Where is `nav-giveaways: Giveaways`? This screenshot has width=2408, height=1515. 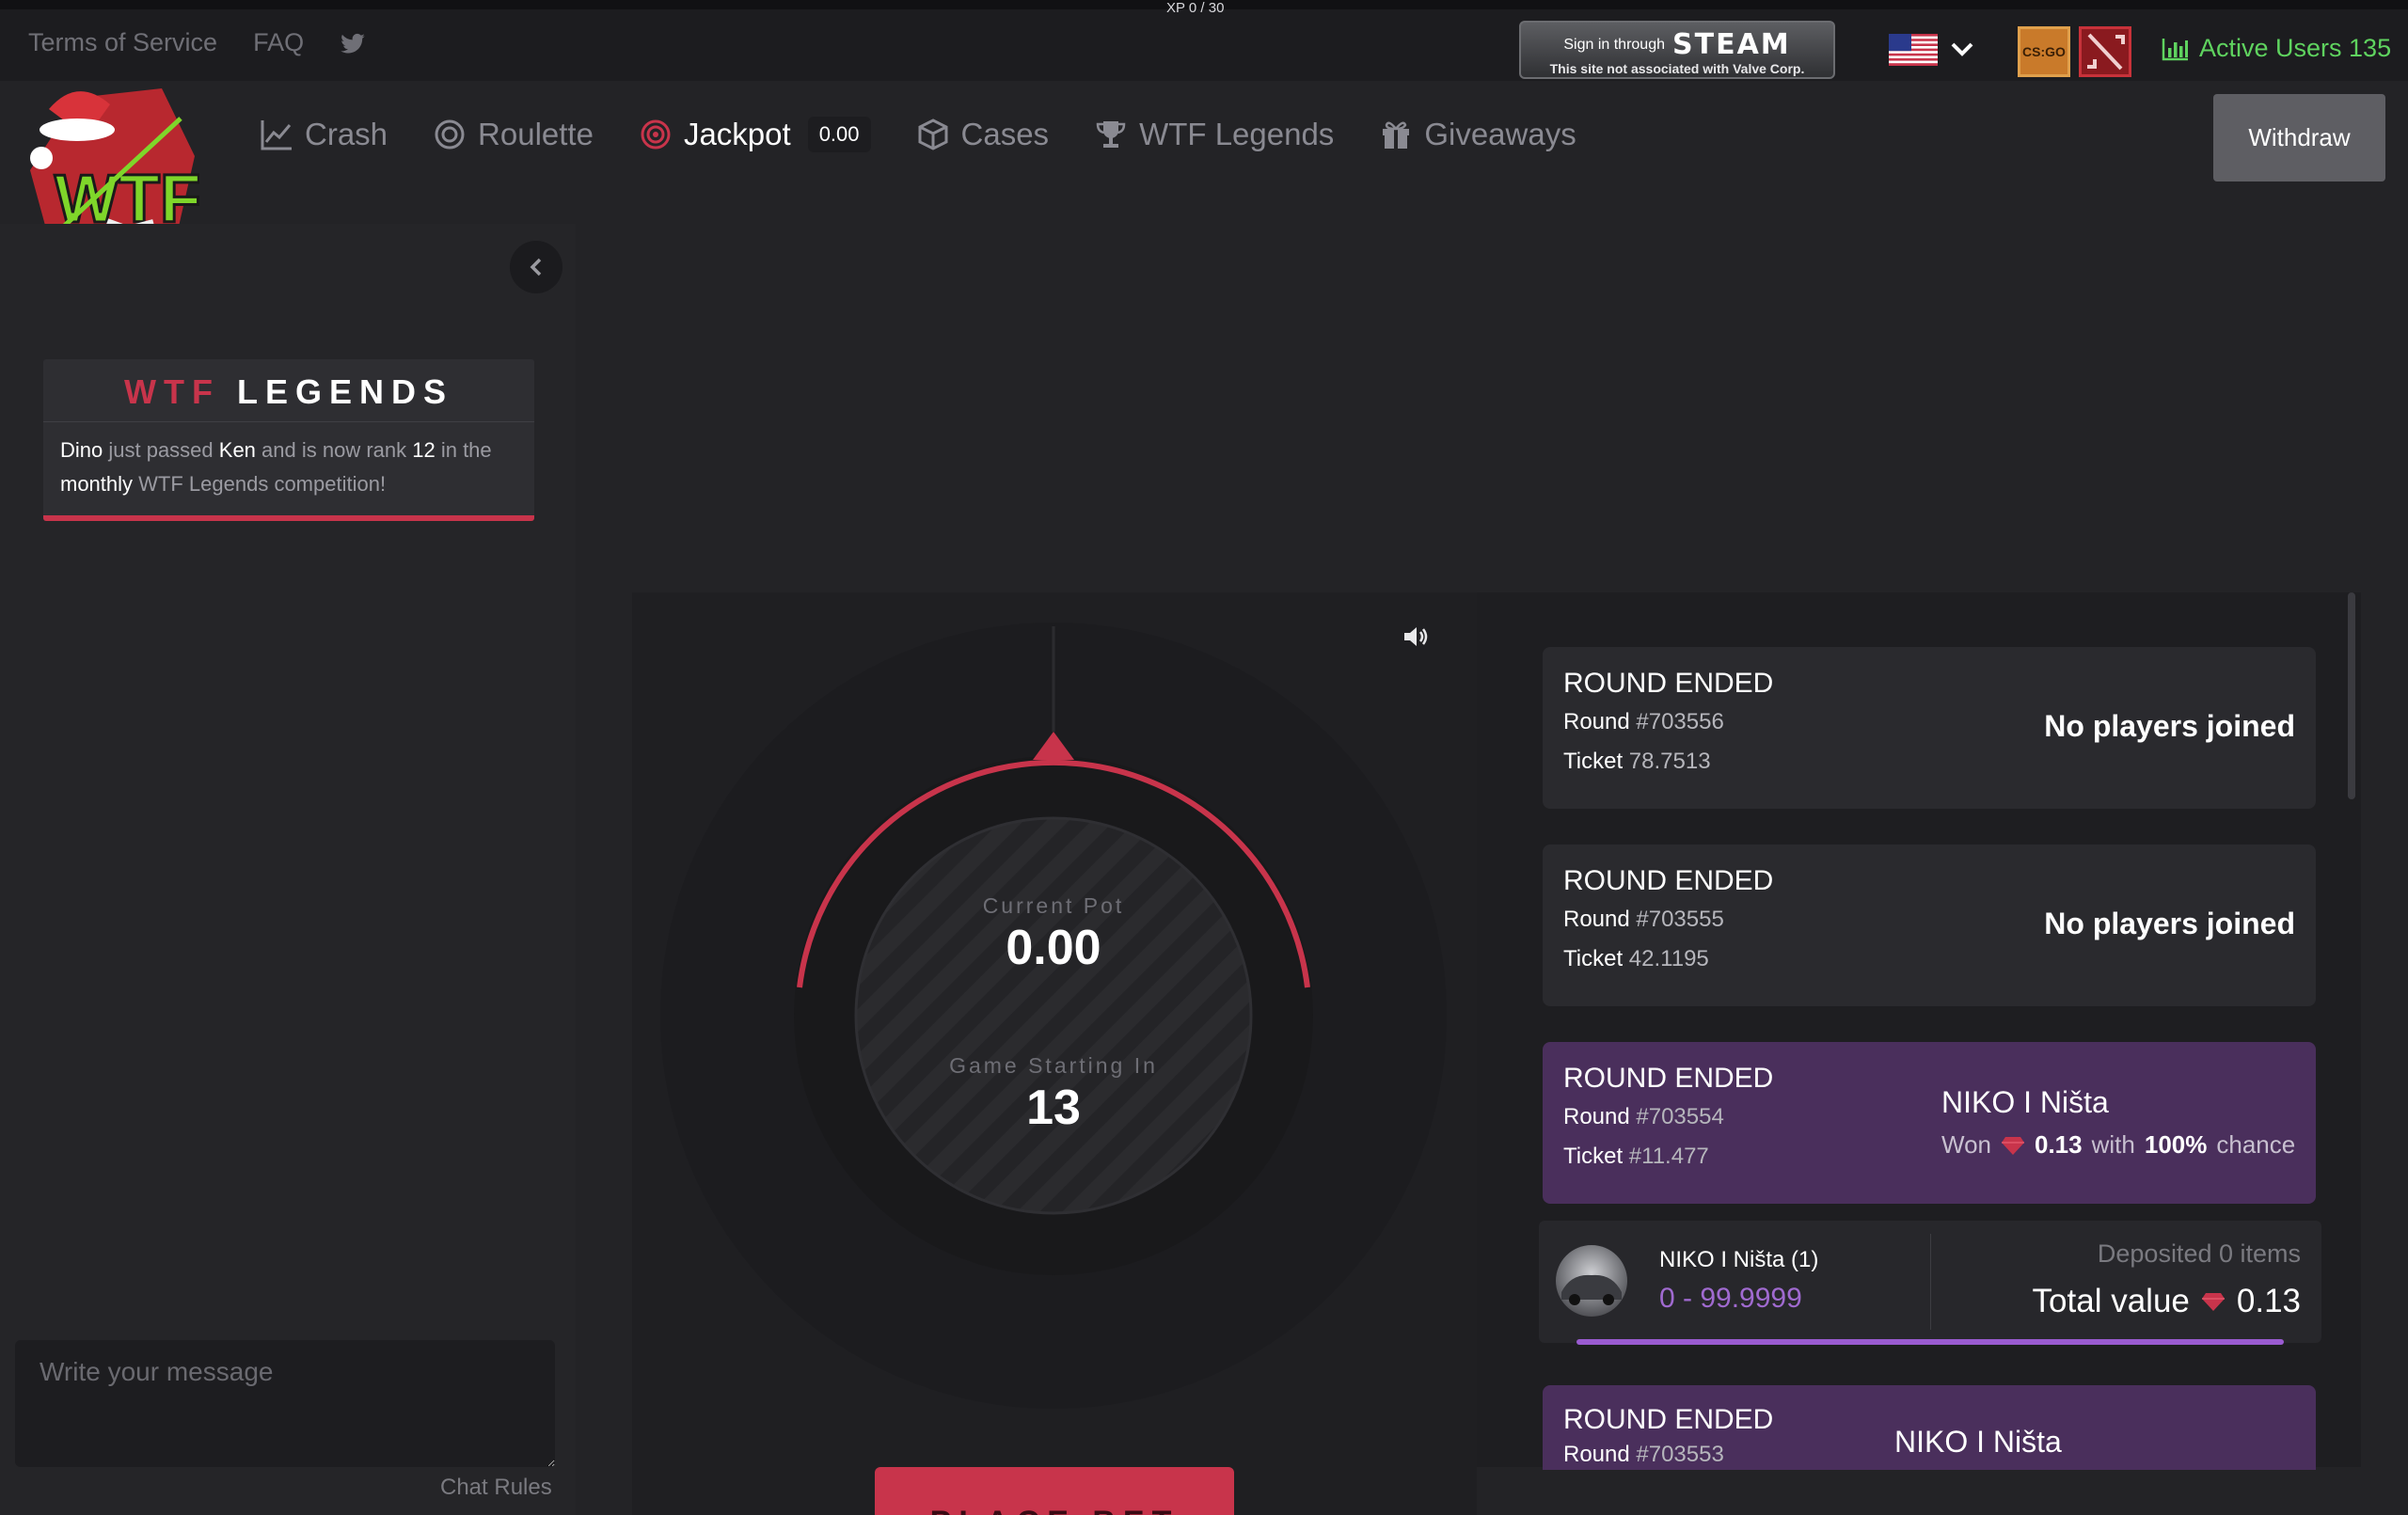 nav-giveaways: Giveaways is located at coordinates (1478, 134).